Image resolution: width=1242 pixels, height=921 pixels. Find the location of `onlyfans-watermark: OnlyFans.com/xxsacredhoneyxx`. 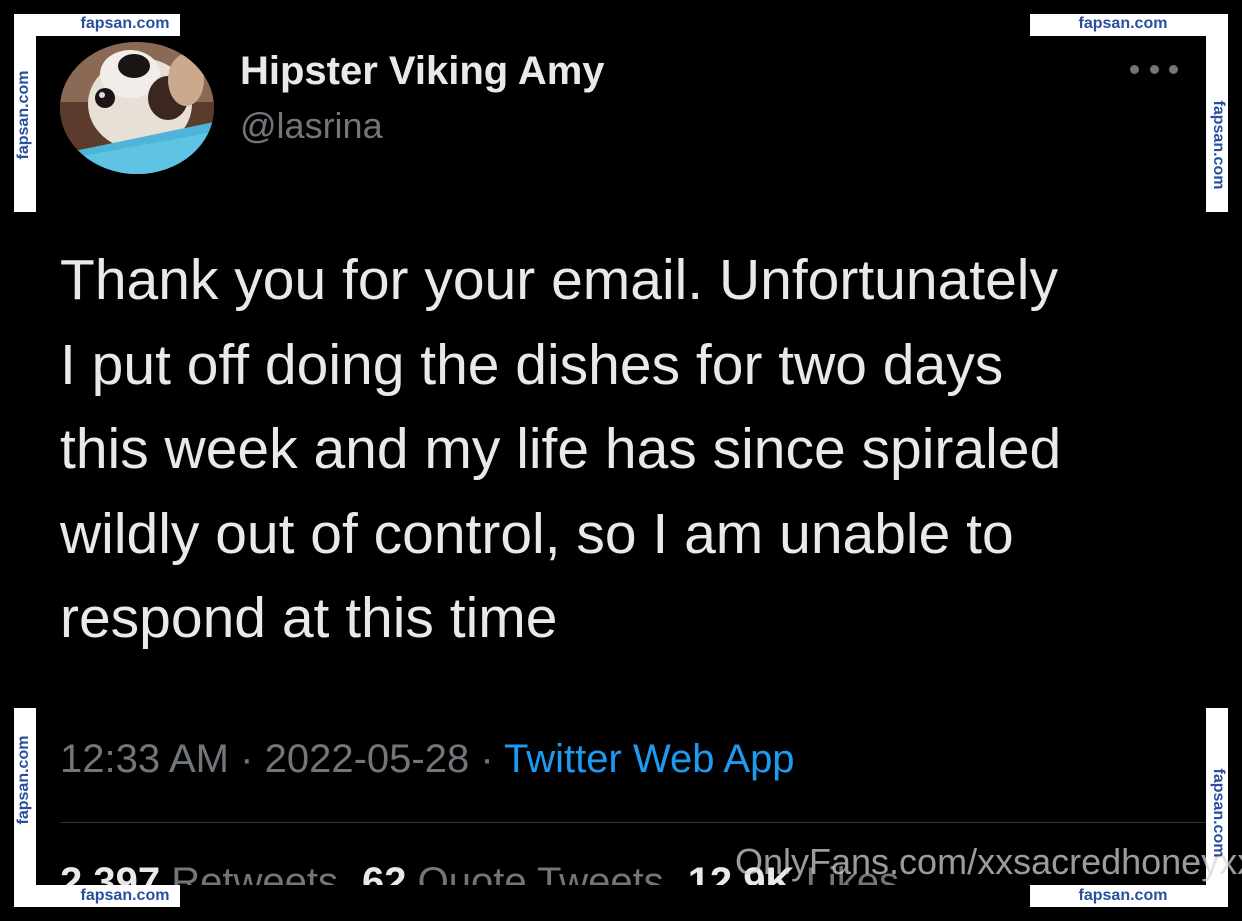

onlyfans-watermark: OnlyFans.com/xxsacredhoneyxx is located at coordinates (988, 861).